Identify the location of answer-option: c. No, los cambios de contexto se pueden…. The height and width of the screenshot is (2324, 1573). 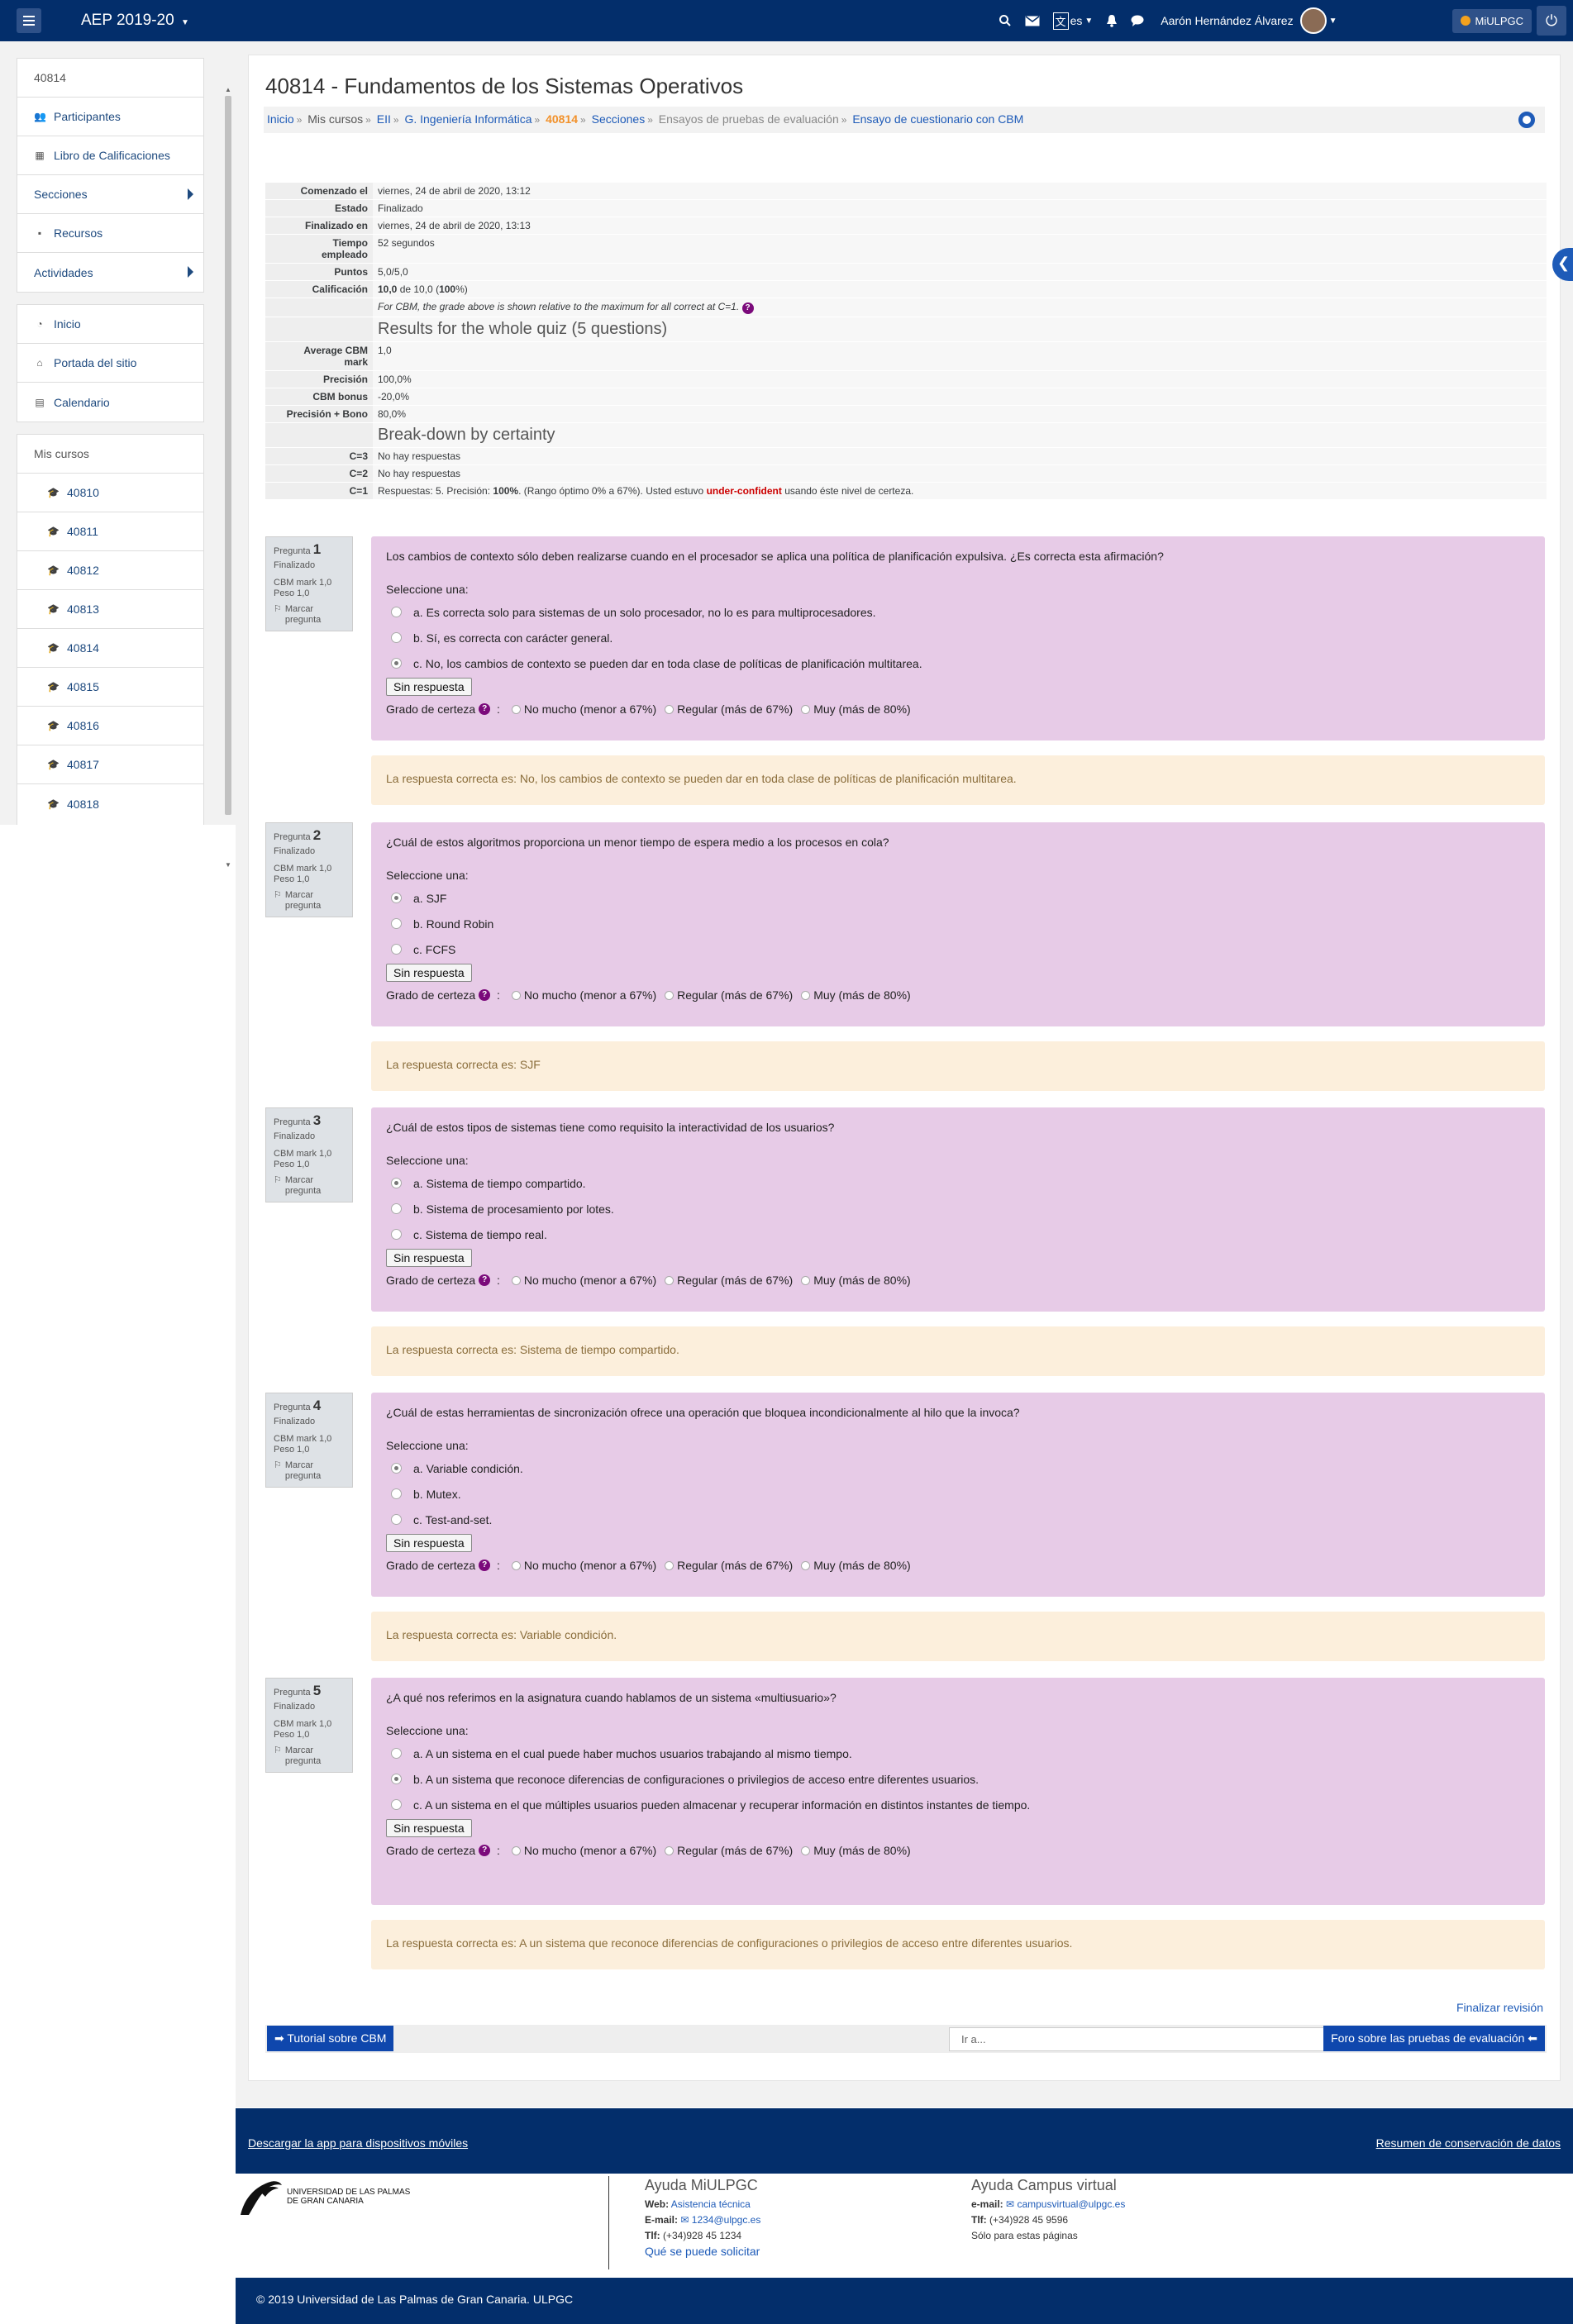
(958, 663).